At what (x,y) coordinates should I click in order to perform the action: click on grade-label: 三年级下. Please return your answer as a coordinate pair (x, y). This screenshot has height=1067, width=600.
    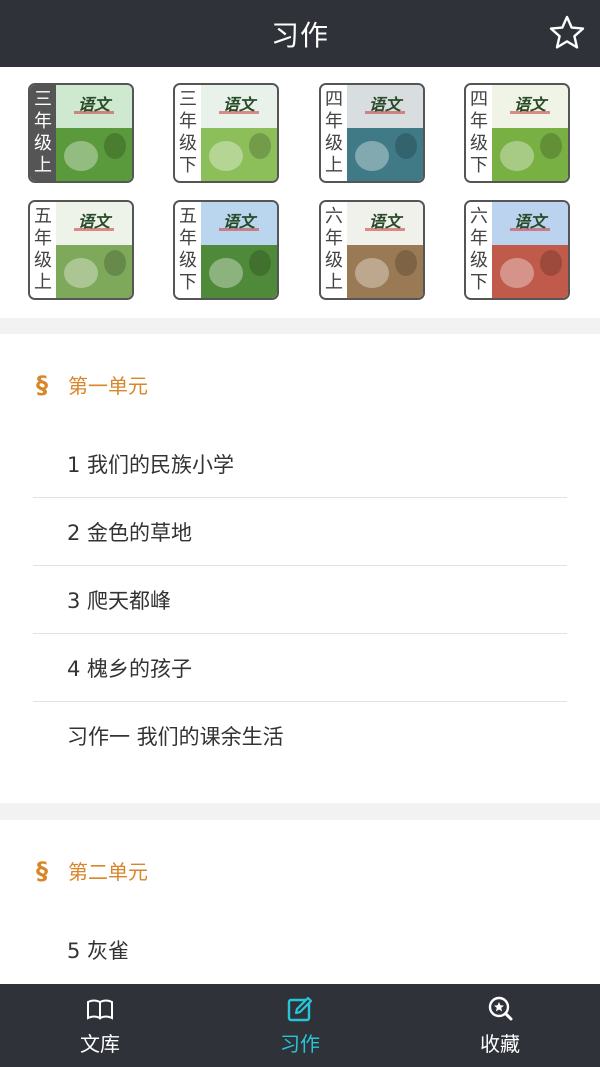
    Looking at the image, I should click on (188, 133).